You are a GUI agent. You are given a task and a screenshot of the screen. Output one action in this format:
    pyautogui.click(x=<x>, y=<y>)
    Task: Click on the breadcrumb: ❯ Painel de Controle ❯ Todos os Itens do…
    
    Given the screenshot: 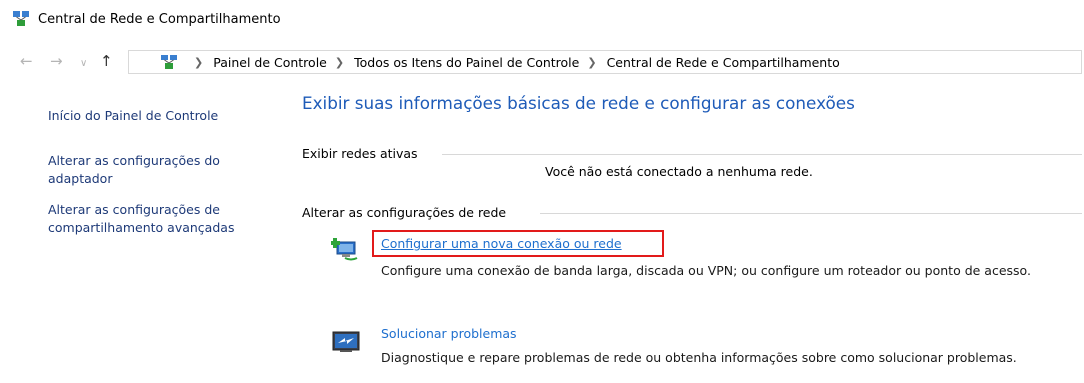 What is the action you would take?
    pyautogui.click(x=513, y=62)
    